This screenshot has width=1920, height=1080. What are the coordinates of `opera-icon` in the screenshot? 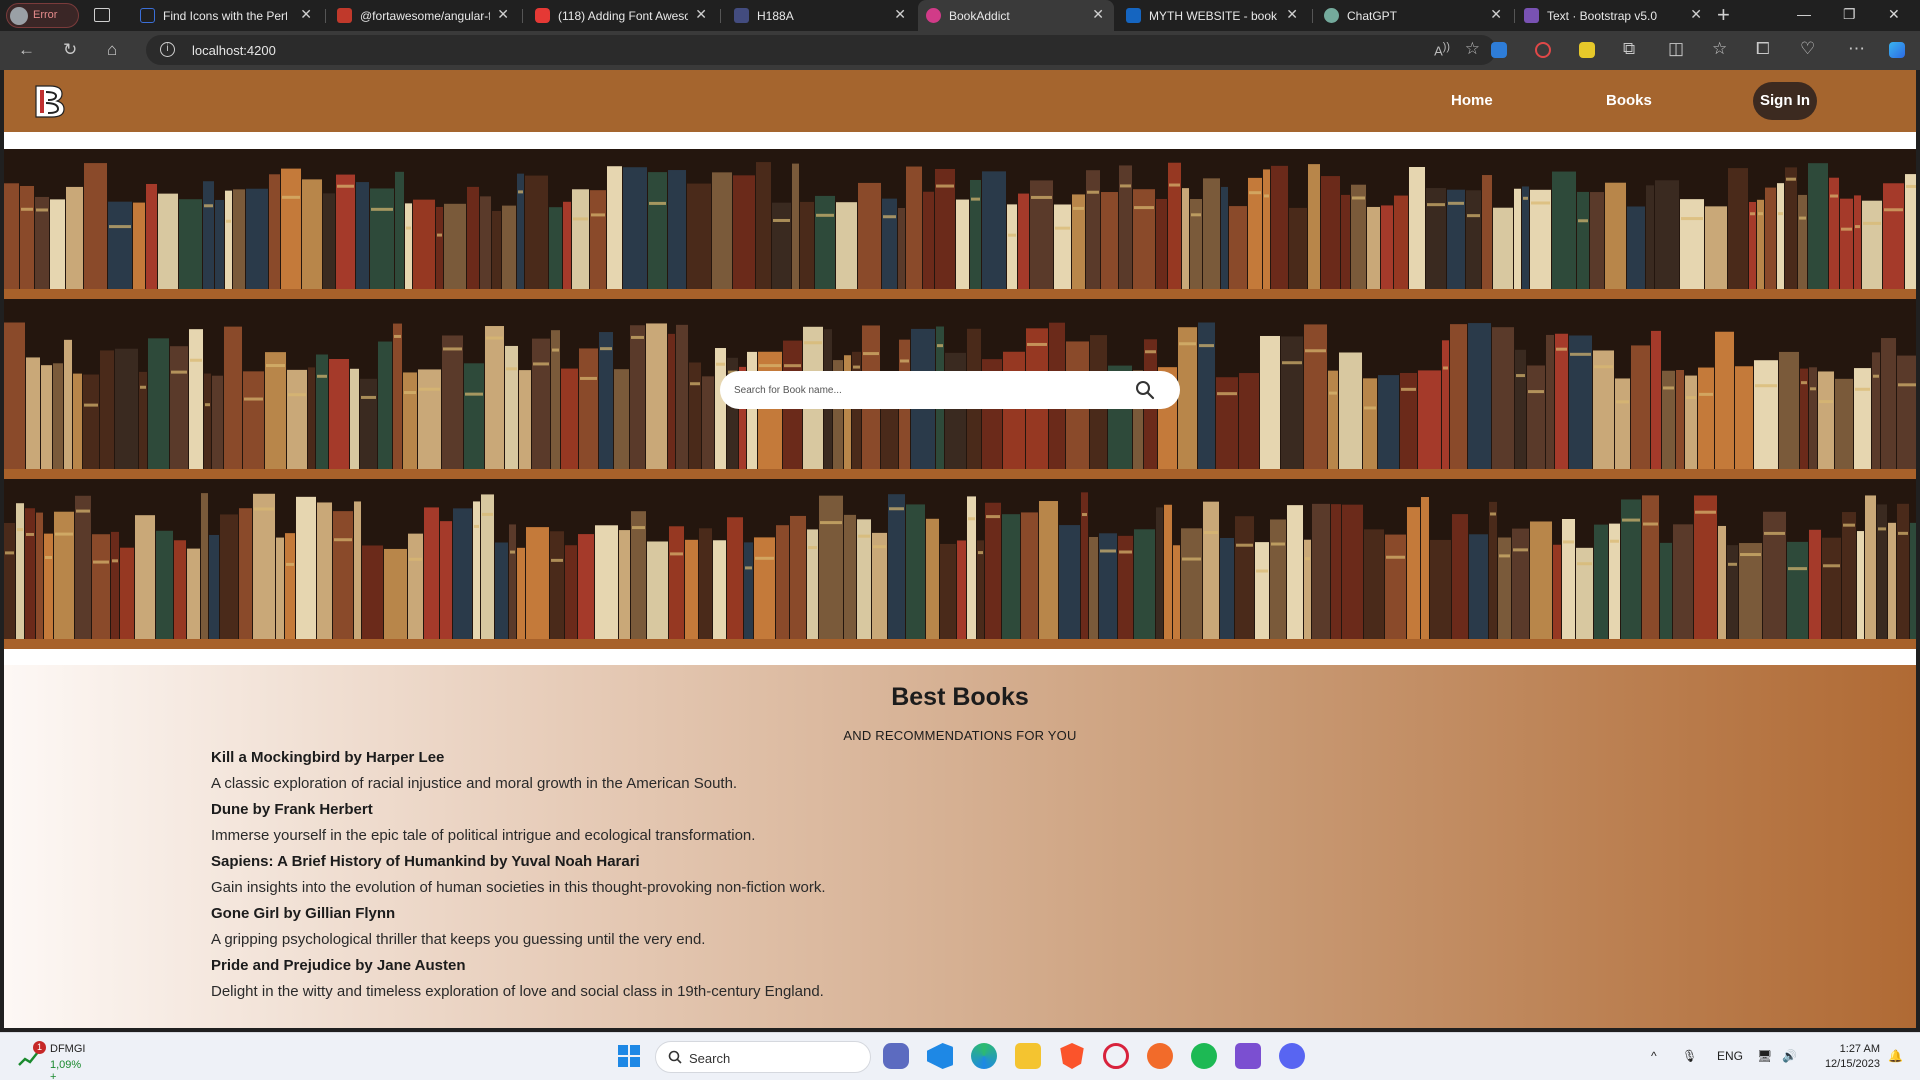 It's located at (1116, 1056).